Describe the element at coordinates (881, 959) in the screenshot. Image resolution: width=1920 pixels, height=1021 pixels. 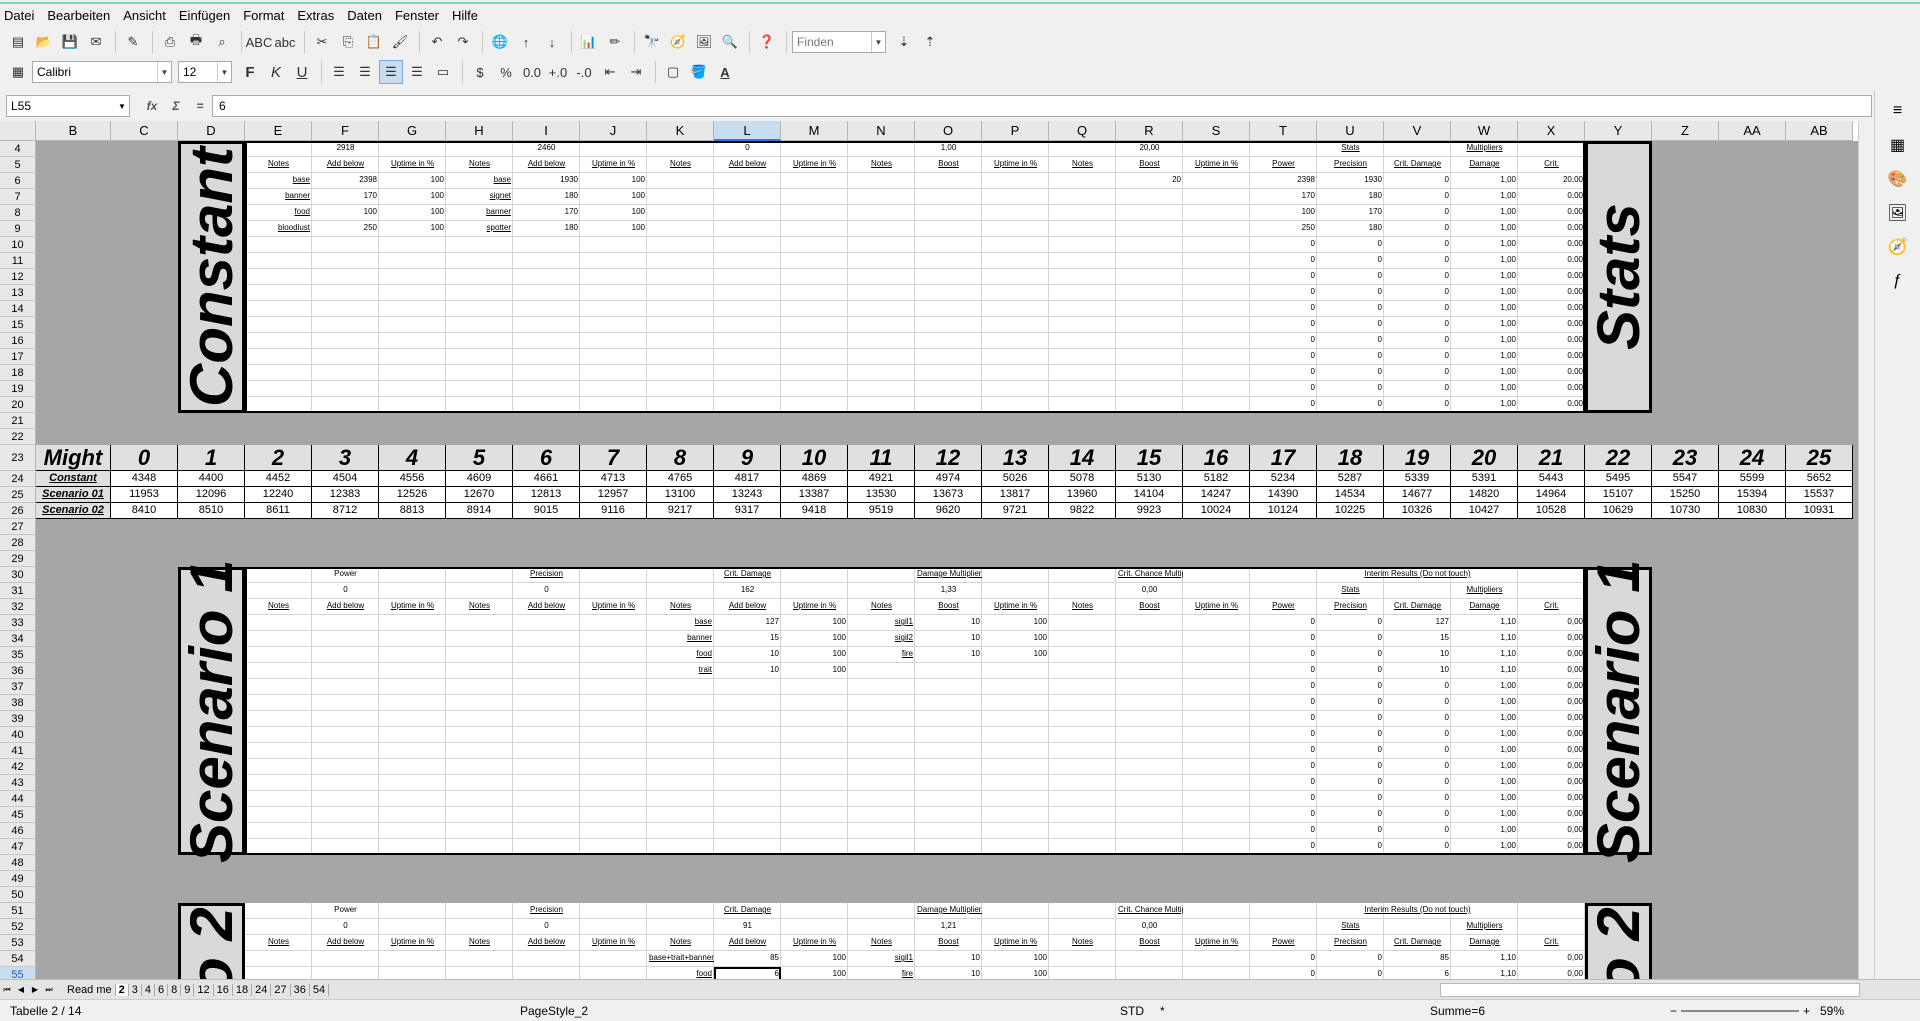
I see `cell-value: sigil1` at that location.